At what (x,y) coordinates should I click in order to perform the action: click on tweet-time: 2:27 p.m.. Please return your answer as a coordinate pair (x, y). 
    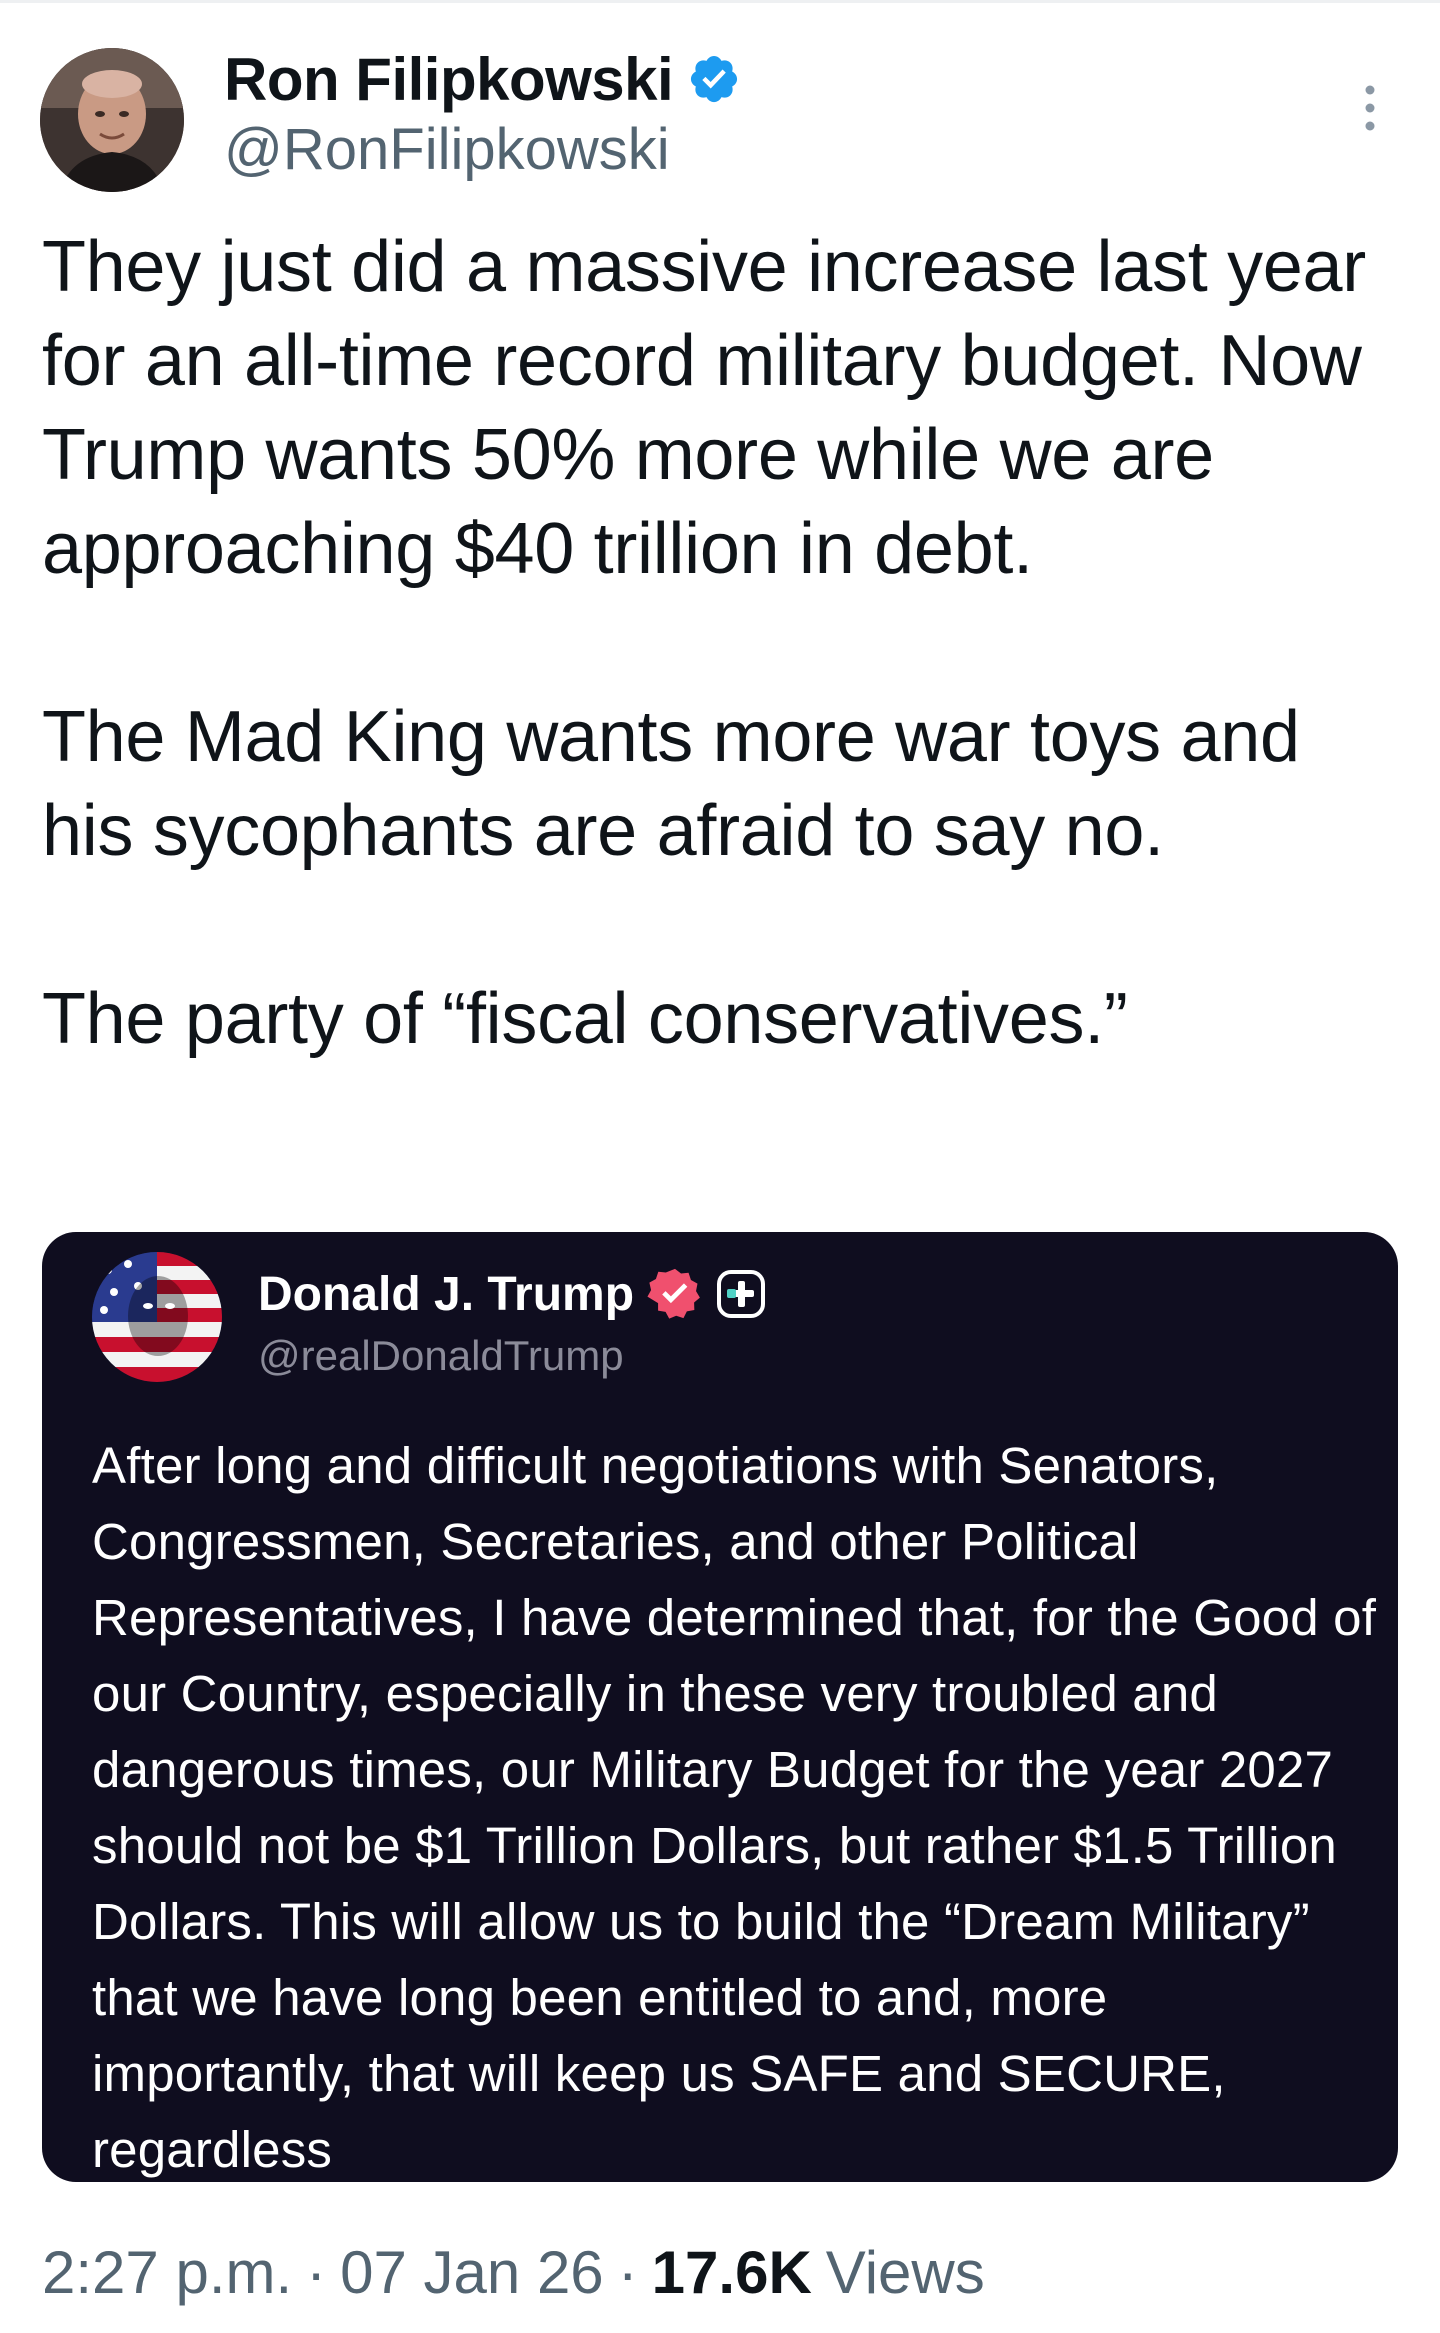
    Looking at the image, I should click on (167, 2272).